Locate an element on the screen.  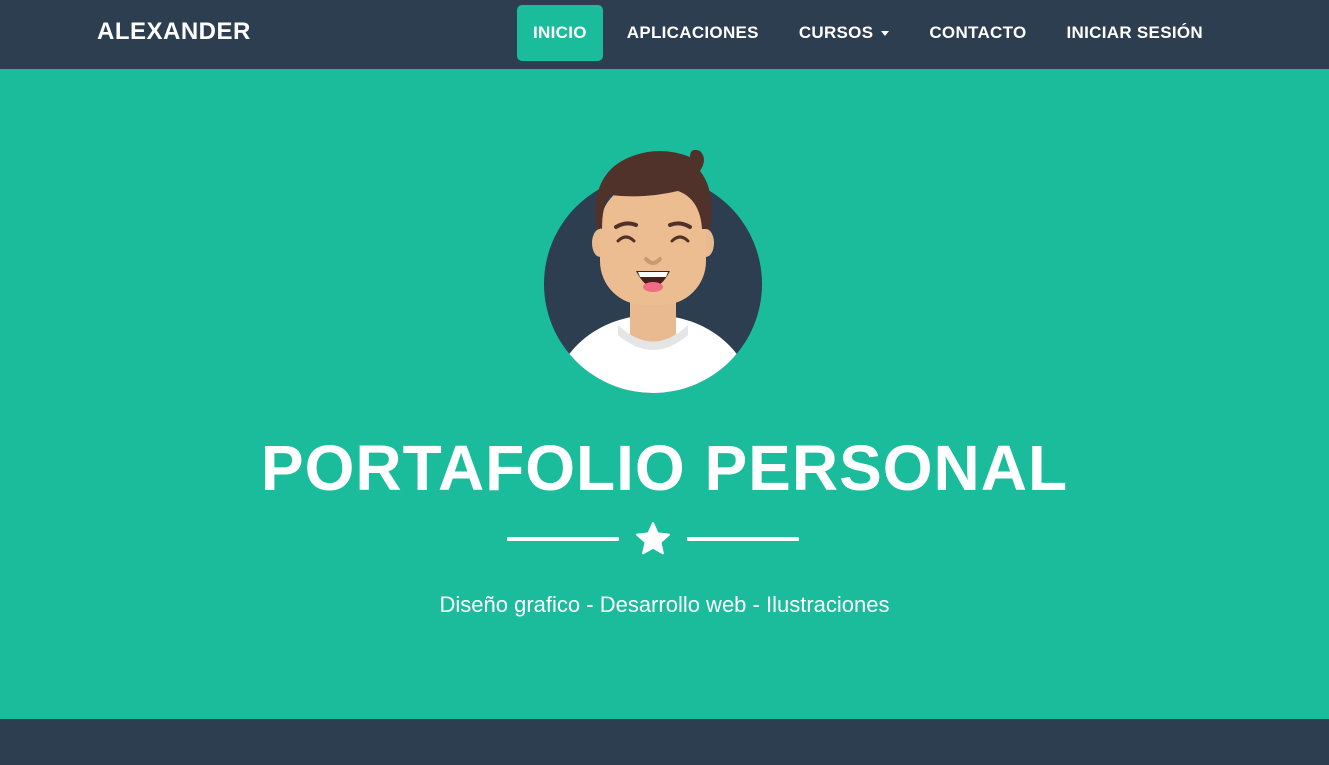
nav-link-inicio: INICIO is located at coordinates (560, 33).